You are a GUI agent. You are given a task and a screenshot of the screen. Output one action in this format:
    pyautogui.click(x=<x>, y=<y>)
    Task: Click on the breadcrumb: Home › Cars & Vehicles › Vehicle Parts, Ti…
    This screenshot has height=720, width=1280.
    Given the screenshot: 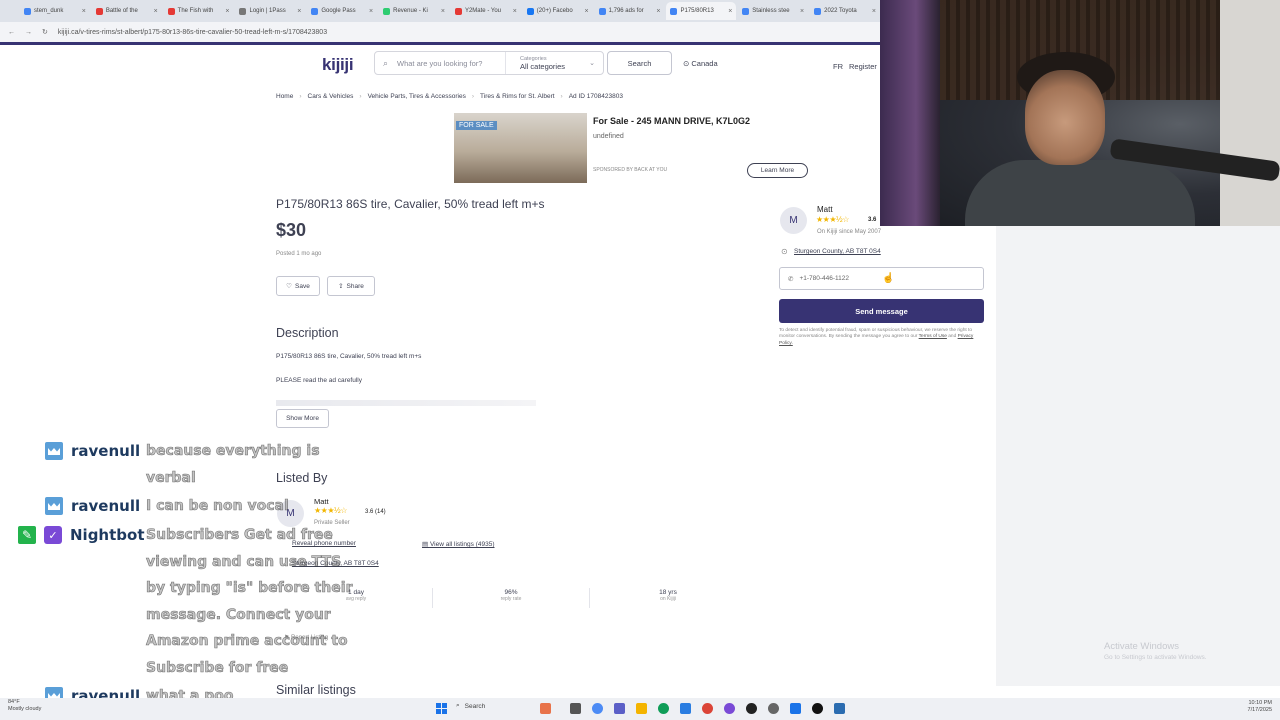 What is the action you would take?
    pyautogui.click(x=449, y=96)
    